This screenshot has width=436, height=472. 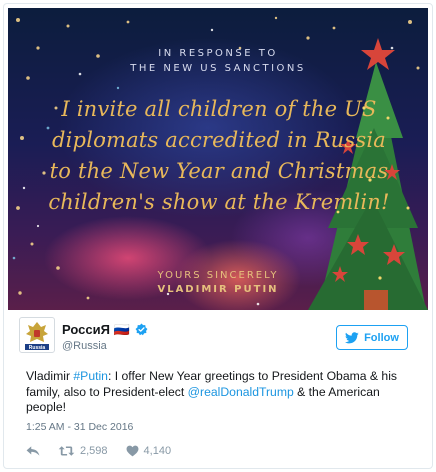 What do you see at coordinates (79, 427) in the screenshot?
I see `tweet-timestamp: 1:25 AM - 31 Dec 2016` at bounding box center [79, 427].